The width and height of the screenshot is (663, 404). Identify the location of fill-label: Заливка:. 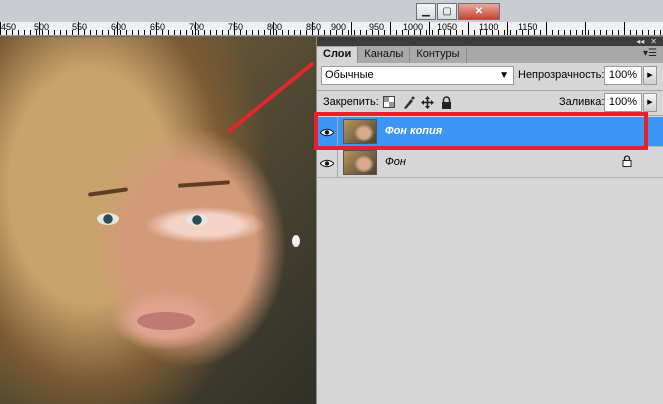
(582, 102).